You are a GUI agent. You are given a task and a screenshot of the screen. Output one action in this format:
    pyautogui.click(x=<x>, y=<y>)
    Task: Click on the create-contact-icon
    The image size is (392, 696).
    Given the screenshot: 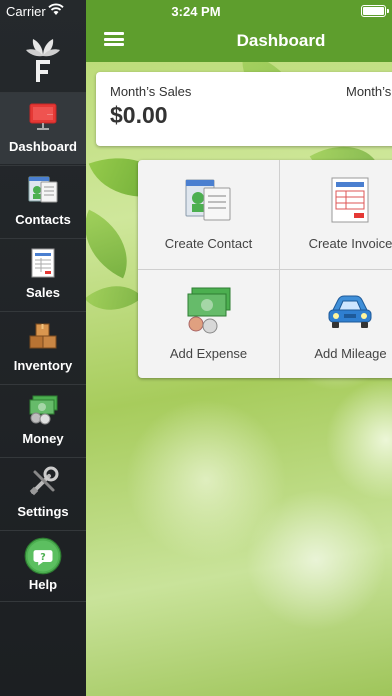 What is the action you would take?
    pyautogui.click(x=208, y=200)
    